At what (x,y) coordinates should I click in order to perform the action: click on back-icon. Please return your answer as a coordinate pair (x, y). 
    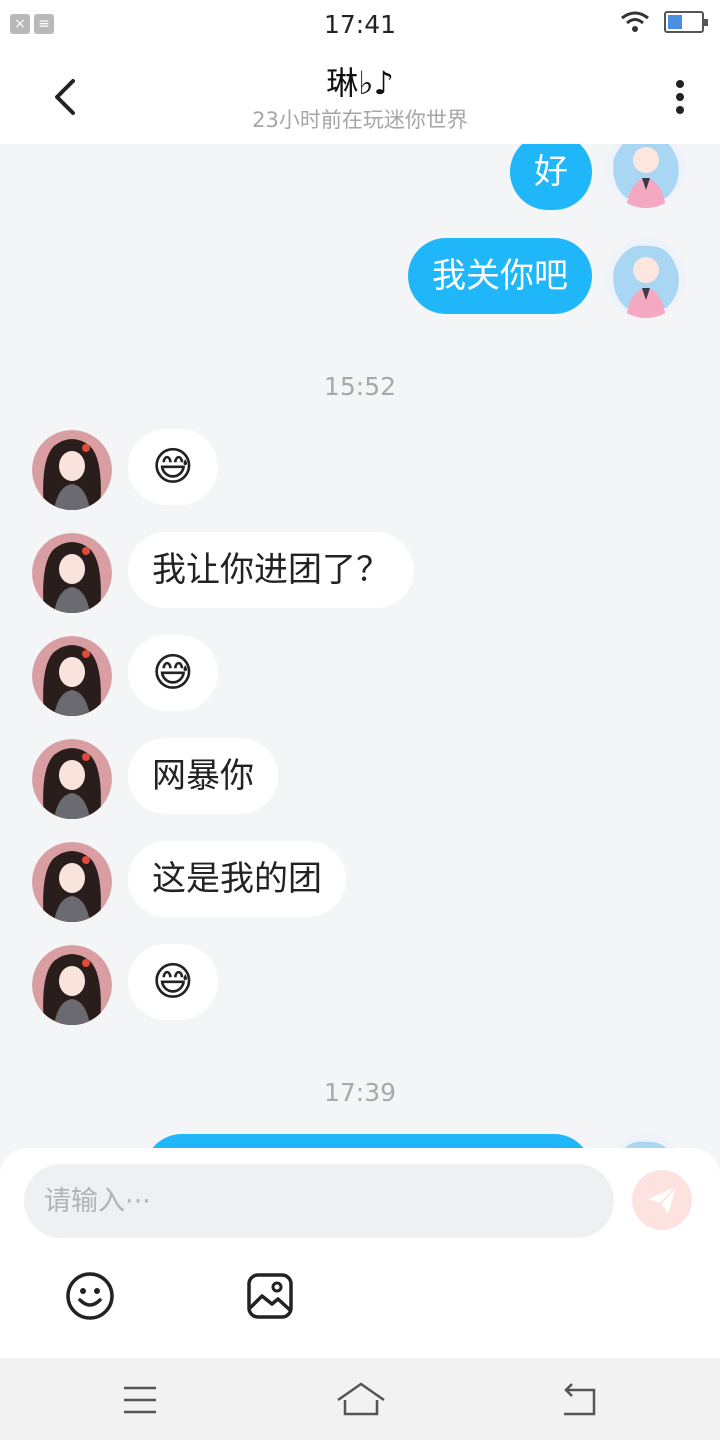
    Looking at the image, I should click on (580, 1399).